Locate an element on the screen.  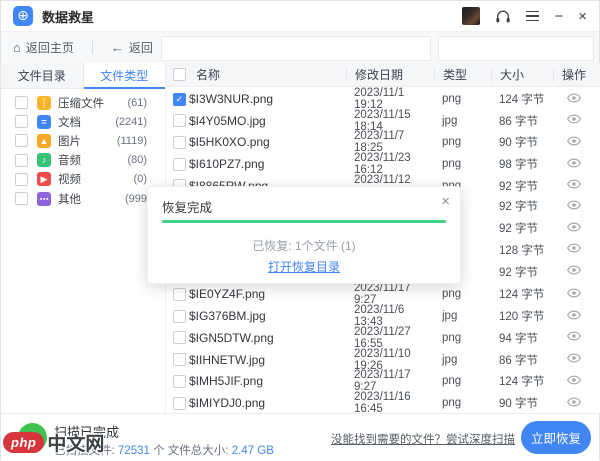
open-recovery-dir-link: 打开恢复目录 is located at coordinates (304, 266).